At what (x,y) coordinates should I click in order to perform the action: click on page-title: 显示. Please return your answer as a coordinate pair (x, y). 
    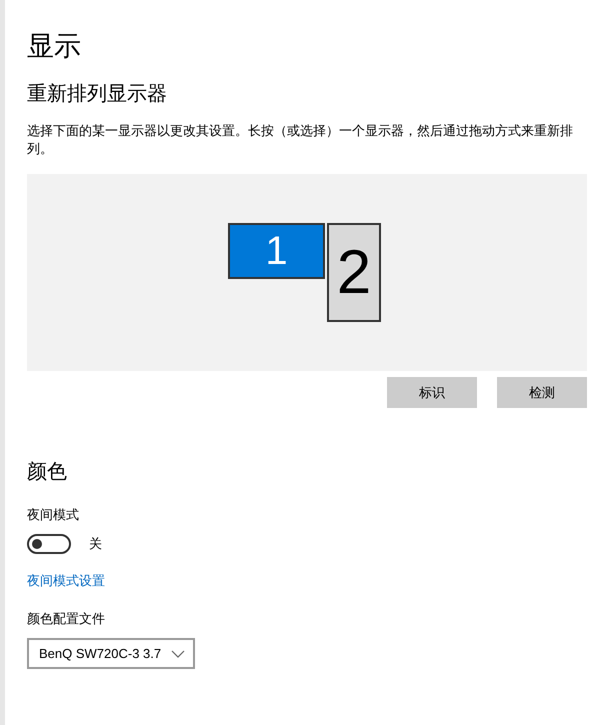
    Looking at the image, I should click on (54, 46).